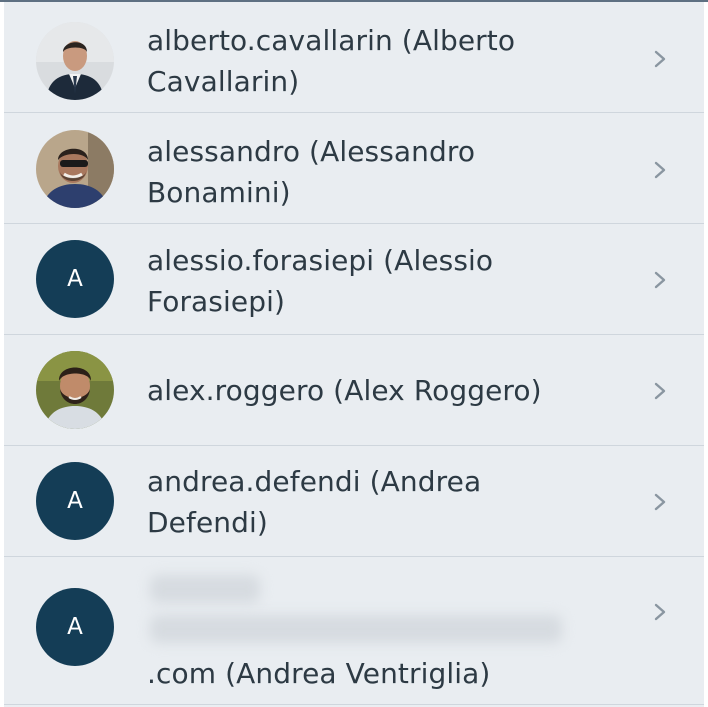 The height and width of the screenshot is (707, 708). I want to click on contact-label: .com (Andrea Ventriglia), so click(319, 673).